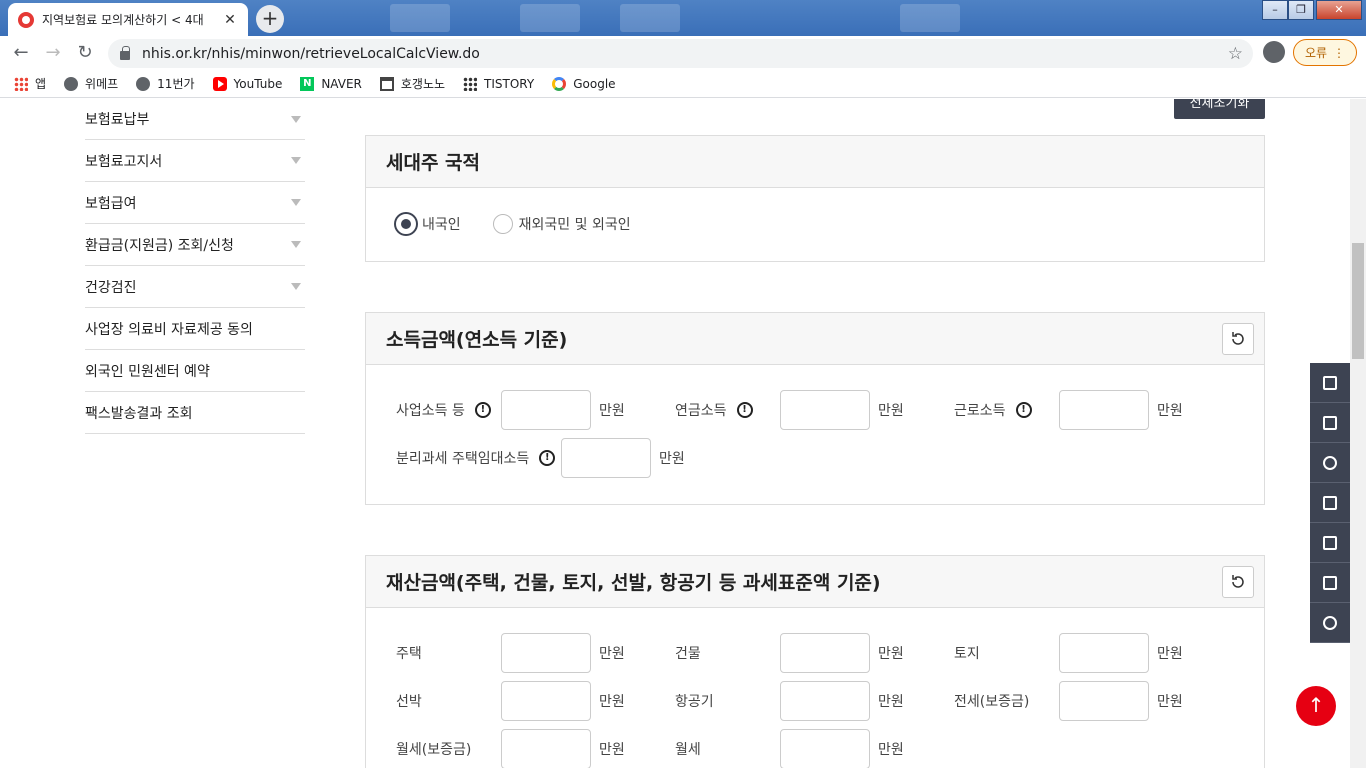 The image size is (1366, 768). I want to click on section-title: 세대주 국적, so click(433, 163).